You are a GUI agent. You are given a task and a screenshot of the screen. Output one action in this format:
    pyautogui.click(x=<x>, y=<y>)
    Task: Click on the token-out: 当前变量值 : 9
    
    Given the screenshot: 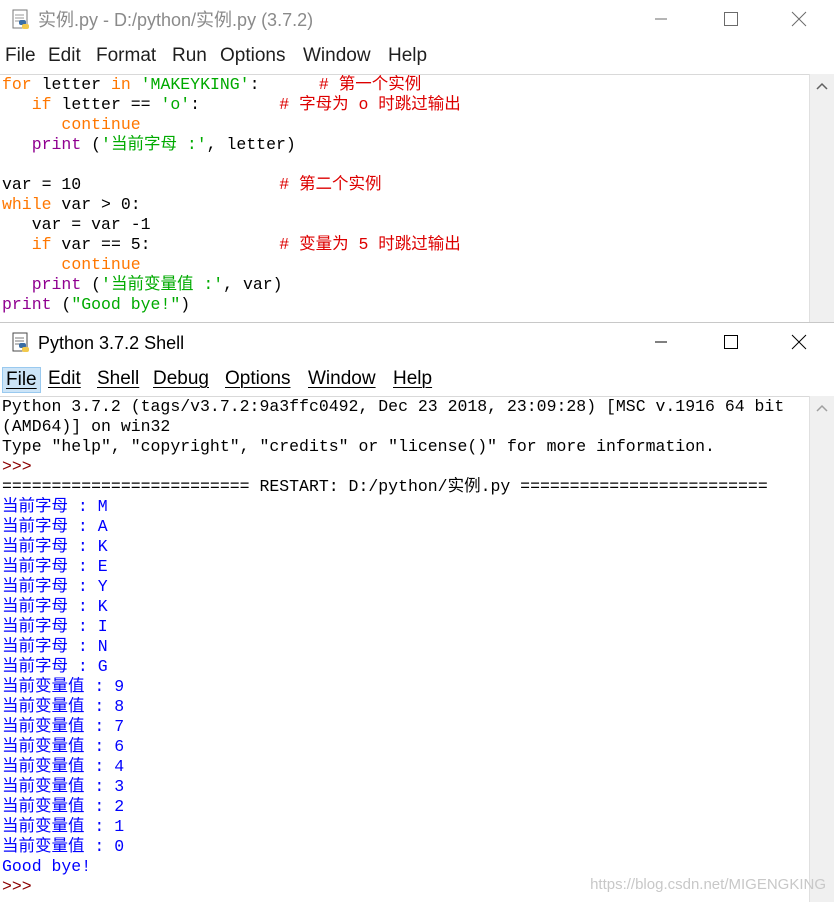 What is the action you would take?
    pyautogui.click(x=63, y=686)
    